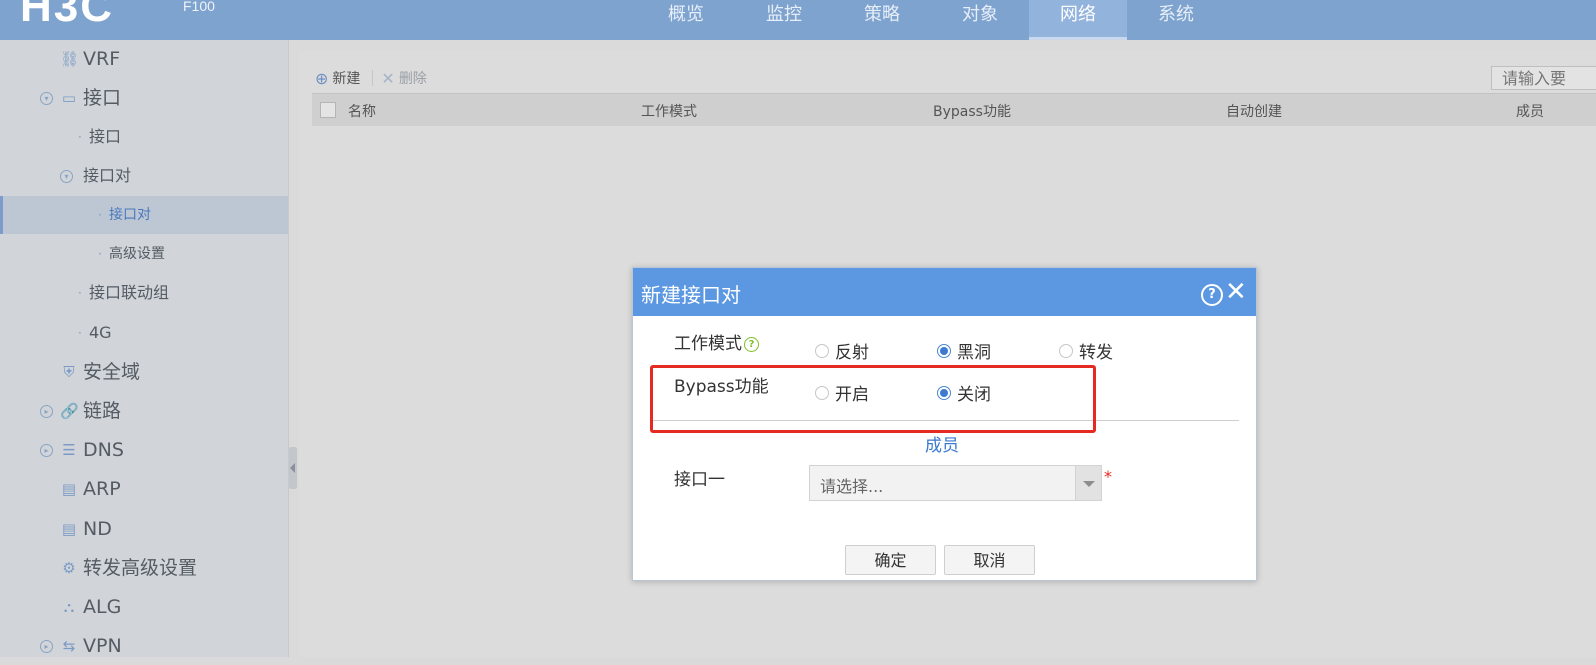 Image resolution: width=1596 pixels, height=665 pixels. Describe the element at coordinates (69, 529) in the screenshot. I see `nd-icon: ▤` at that location.